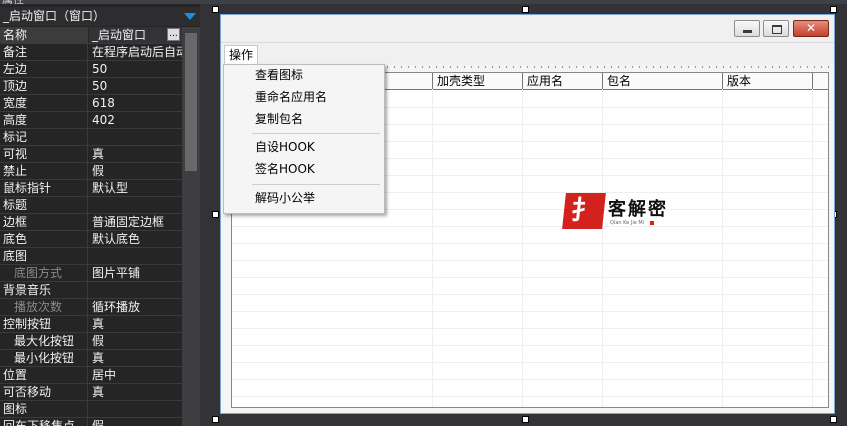  What do you see at coordinates (285, 198) in the screenshot?
I see `menu-item-decoder: 解码小公举` at bounding box center [285, 198].